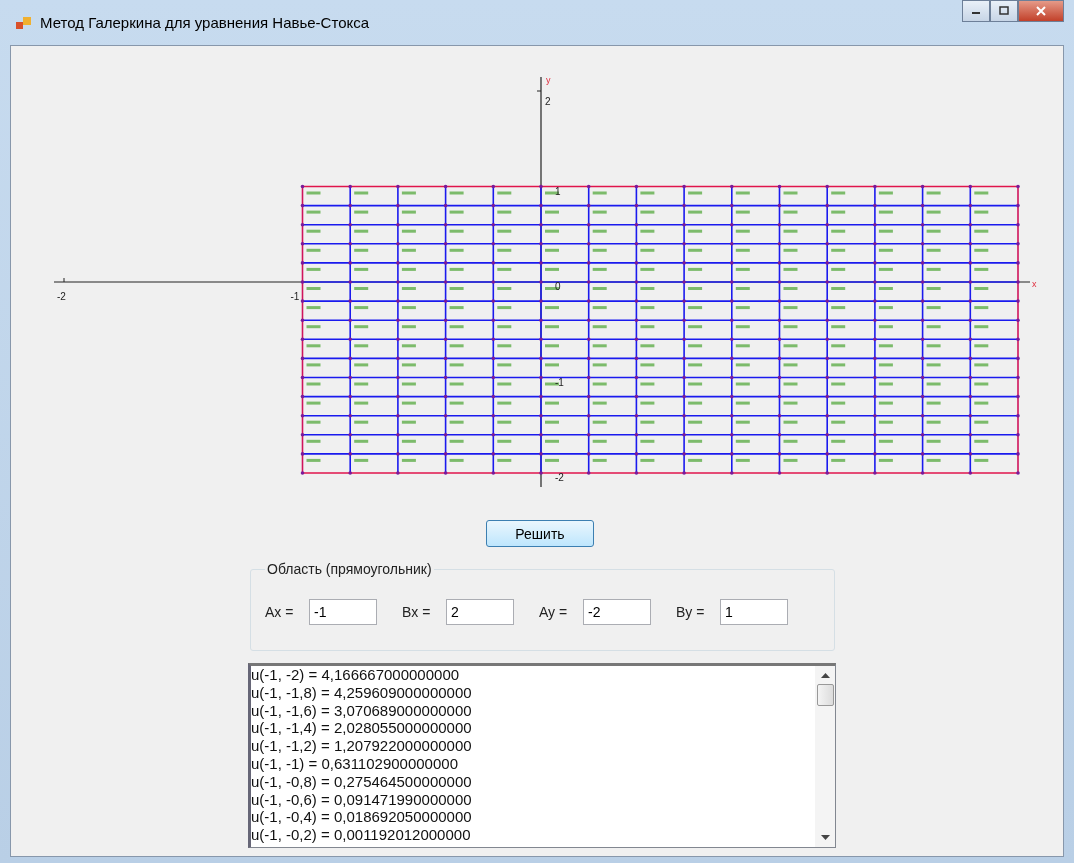  What do you see at coordinates (205, 22) in the screenshot?
I see `window-title: Метод Галеркина для уравнения Навье-Стокса` at bounding box center [205, 22].